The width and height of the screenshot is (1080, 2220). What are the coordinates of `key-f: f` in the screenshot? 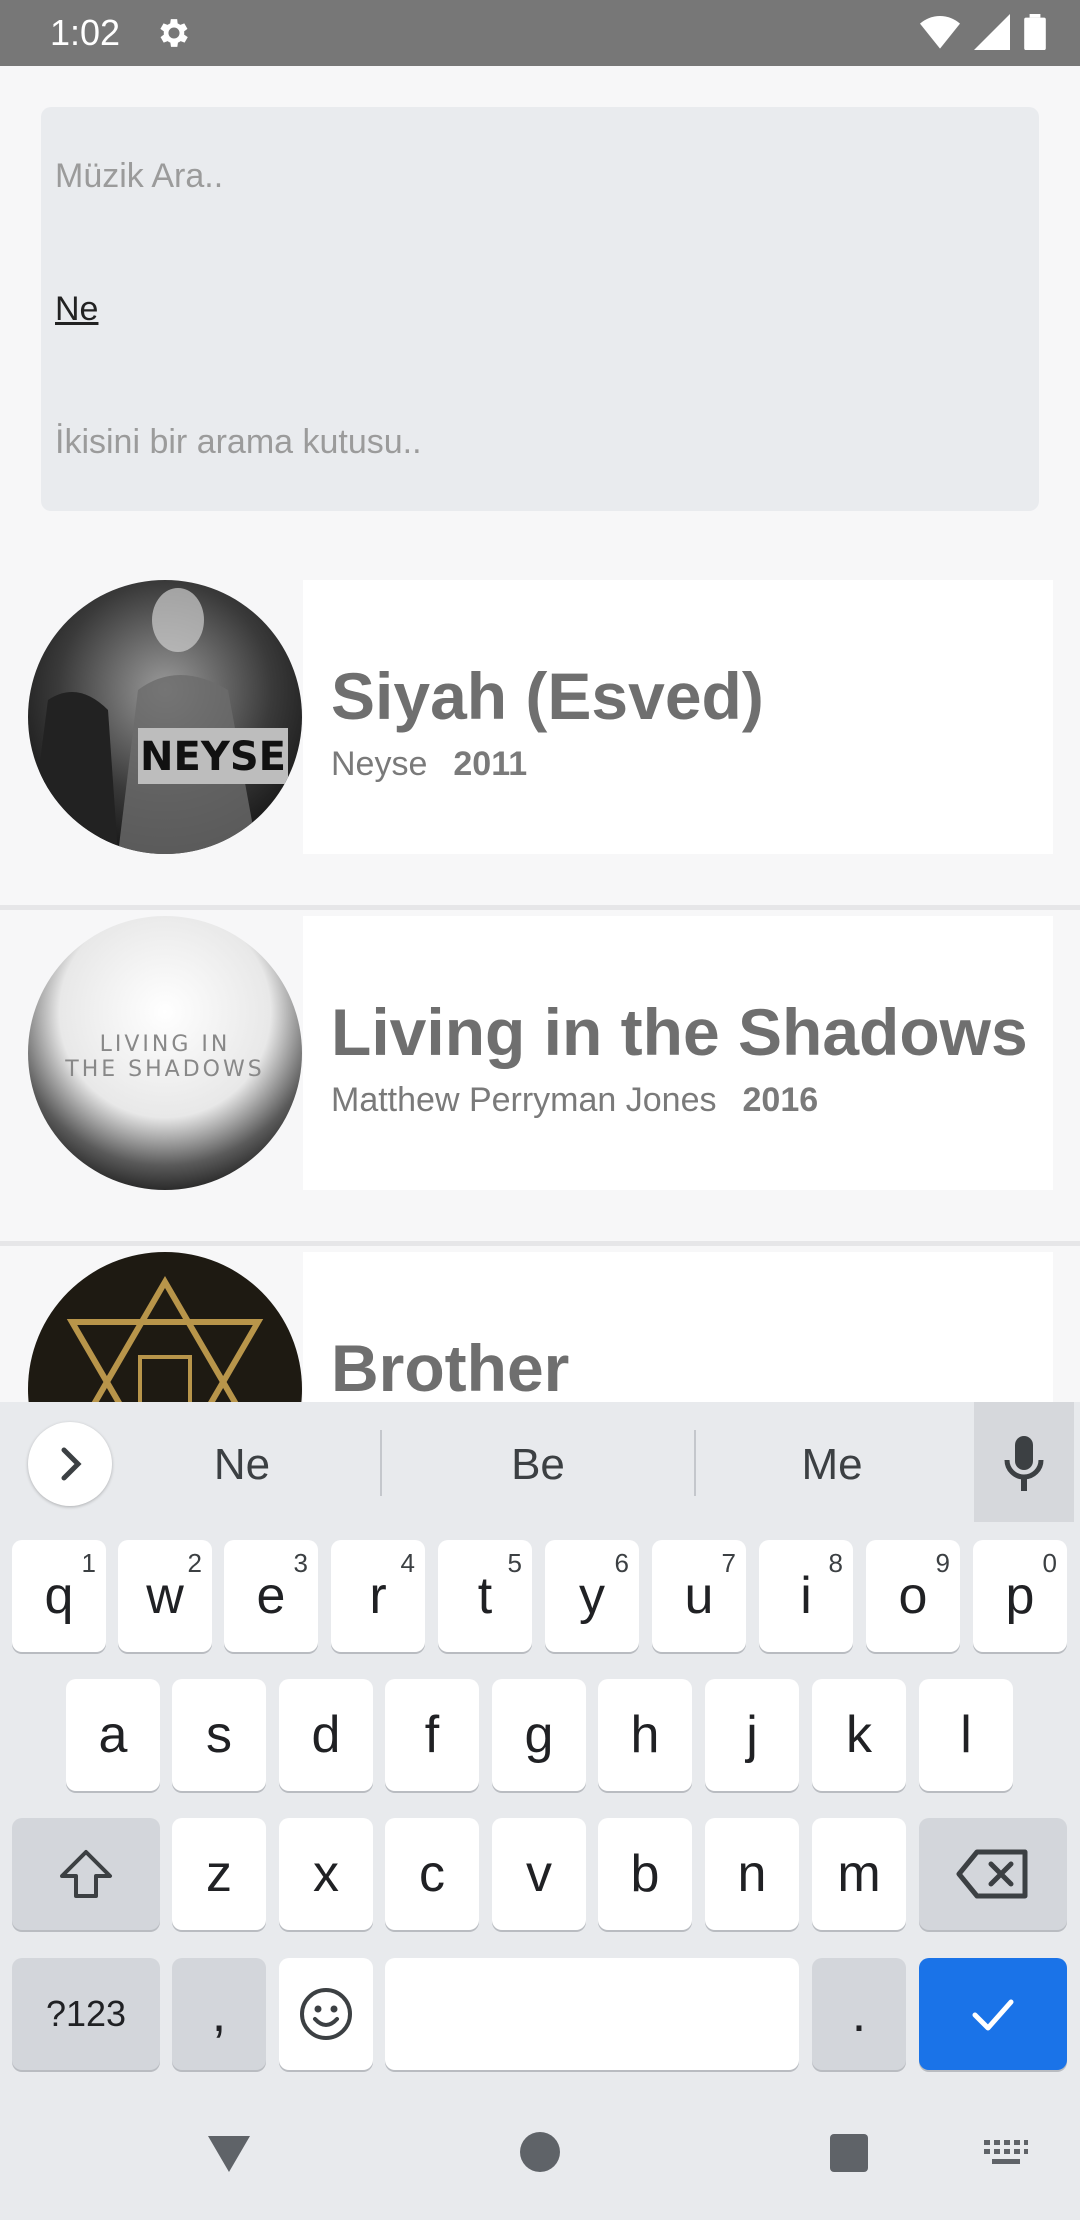 It's located at (432, 1735).